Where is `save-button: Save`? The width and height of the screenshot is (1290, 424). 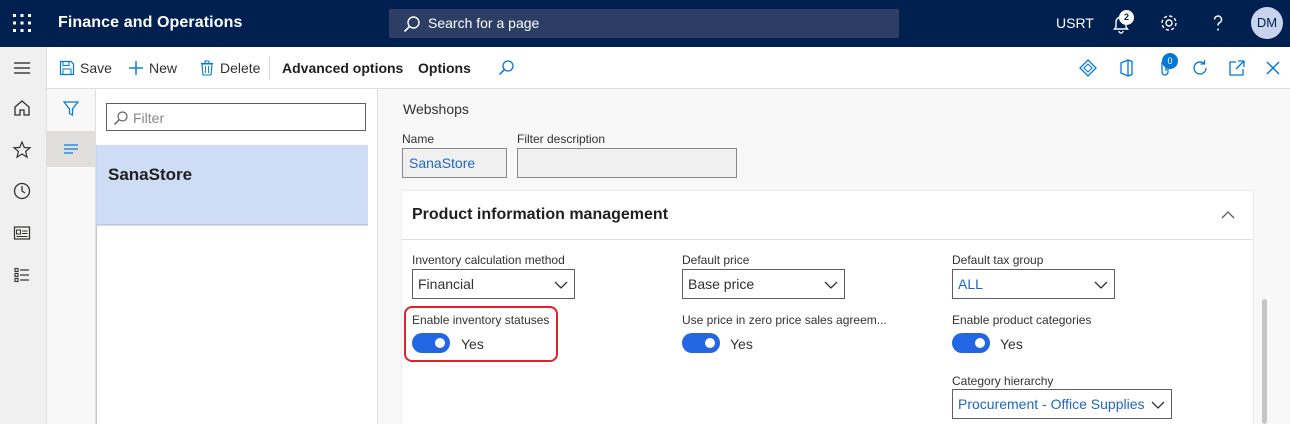
save-button: Save is located at coordinates (85, 68).